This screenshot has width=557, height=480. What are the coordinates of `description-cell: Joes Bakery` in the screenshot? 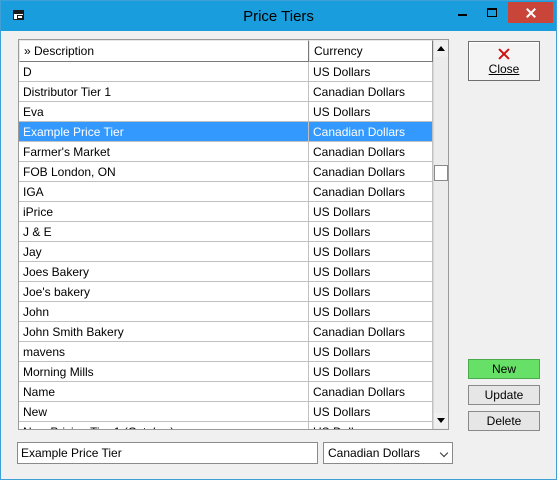 It's located at (164, 272).